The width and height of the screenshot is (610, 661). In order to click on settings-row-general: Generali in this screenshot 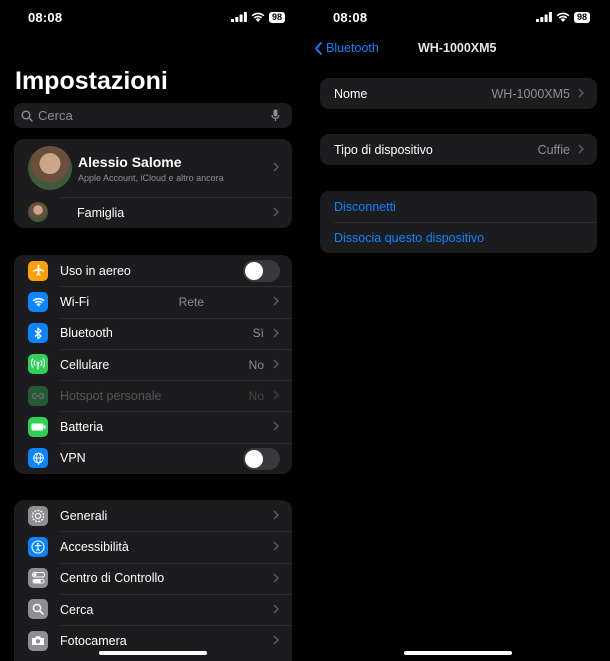, I will do `click(153, 515)`.